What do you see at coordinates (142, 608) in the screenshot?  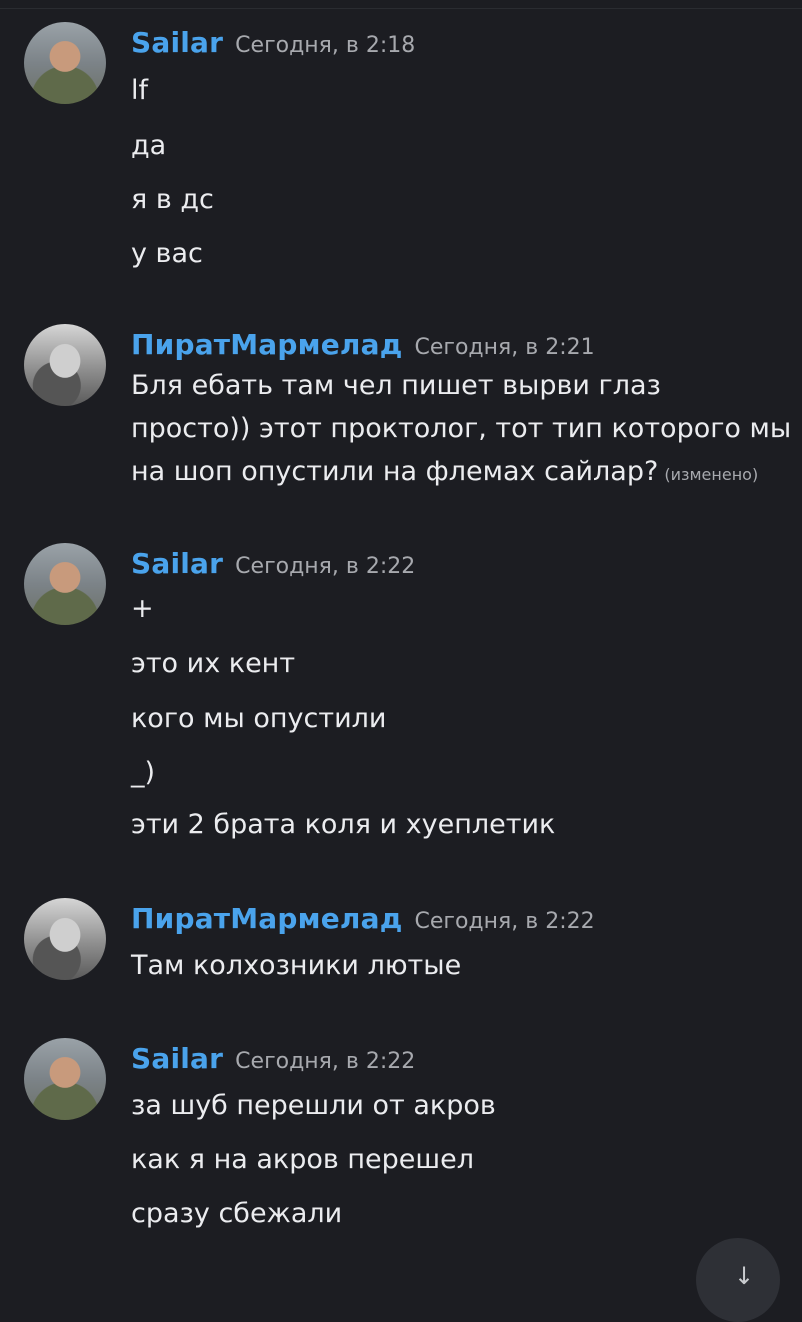 I see `message-text: +` at bounding box center [142, 608].